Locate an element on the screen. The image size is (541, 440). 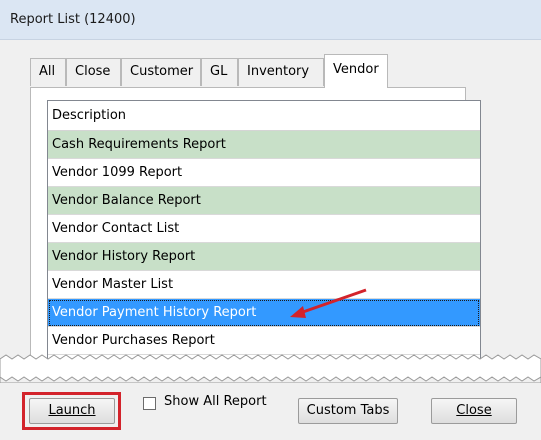
show-all-label: Show All Report is located at coordinates (215, 401).